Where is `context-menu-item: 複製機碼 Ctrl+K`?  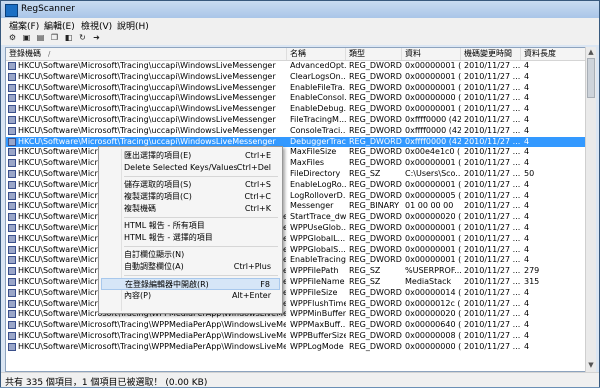 context-menu-item: 複製機碼 Ctrl+K is located at coordinates (190, 209).